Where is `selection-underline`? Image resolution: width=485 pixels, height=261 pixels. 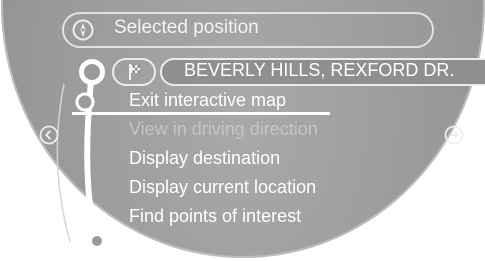 selection-underline is located at coordinates (201, 113).